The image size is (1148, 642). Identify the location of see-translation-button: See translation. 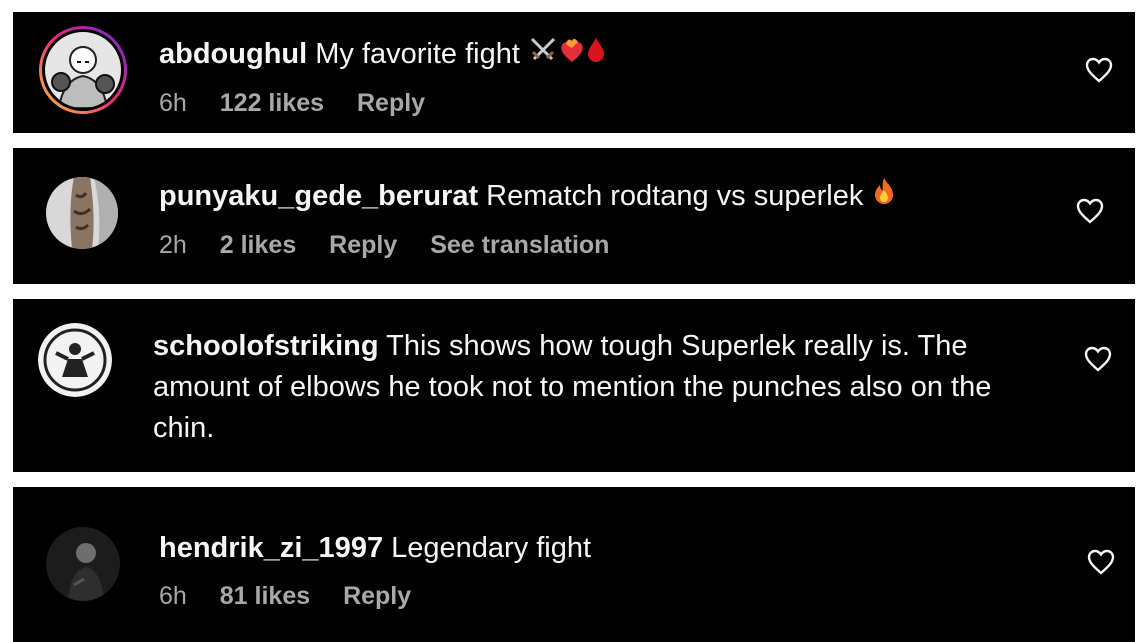
(519, 245).